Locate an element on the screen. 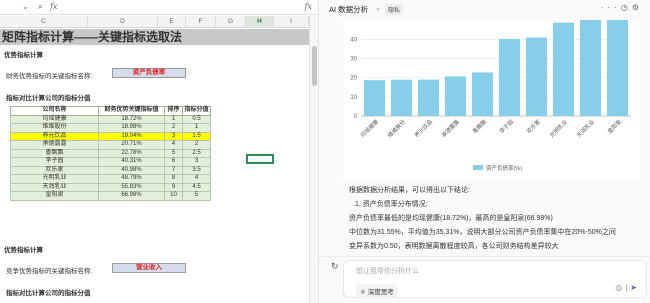 The image size is (650, 303). table-cell: 天润乳业 is located at coordinates (54, 187).